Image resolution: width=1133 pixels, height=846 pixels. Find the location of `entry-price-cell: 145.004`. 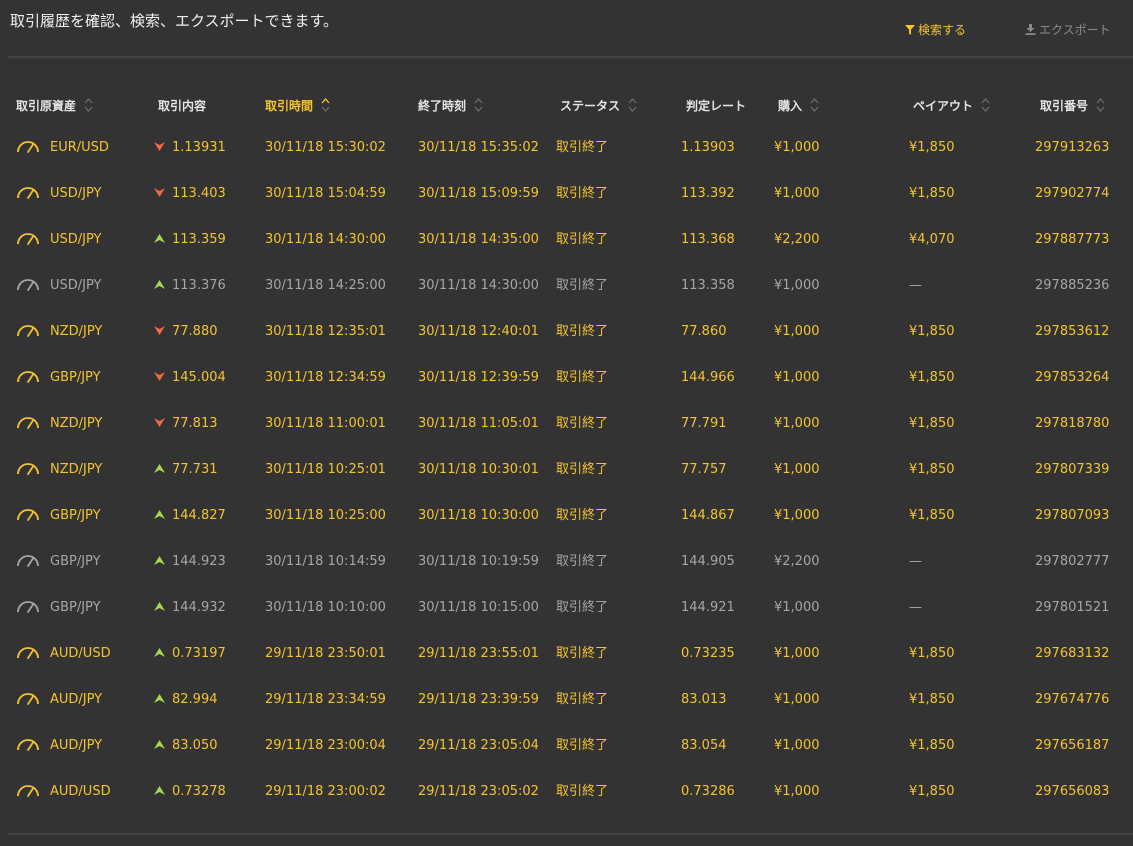

entry-price-cell: 145.004 is located at coordinates (199, 377).